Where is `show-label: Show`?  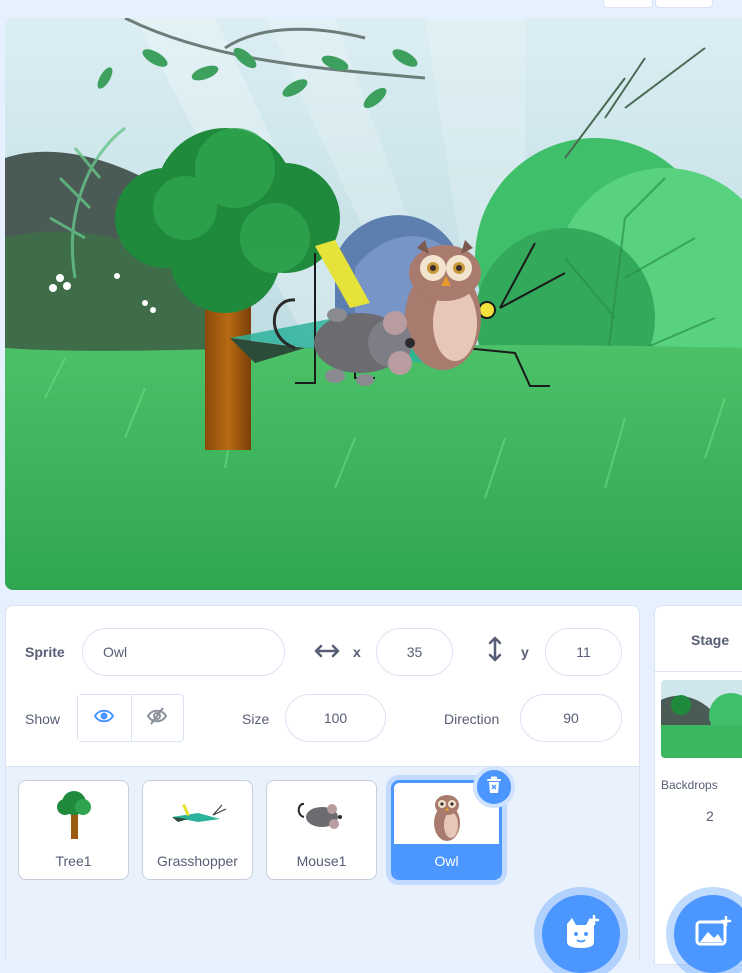
show-label: Show is located at coordinates (43, 719).